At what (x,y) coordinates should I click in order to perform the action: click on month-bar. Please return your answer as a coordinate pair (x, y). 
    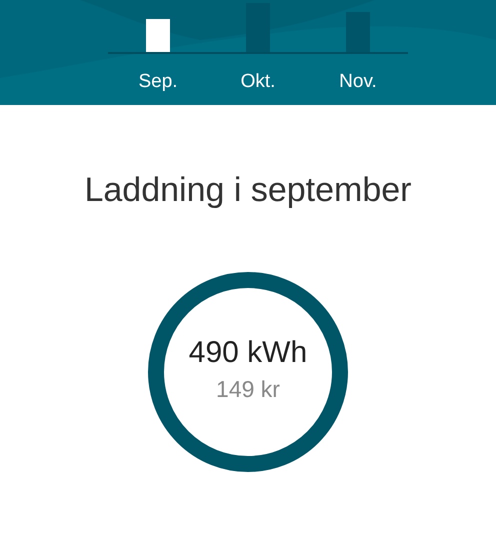
    Looking at the image, I should click on (158, 36).